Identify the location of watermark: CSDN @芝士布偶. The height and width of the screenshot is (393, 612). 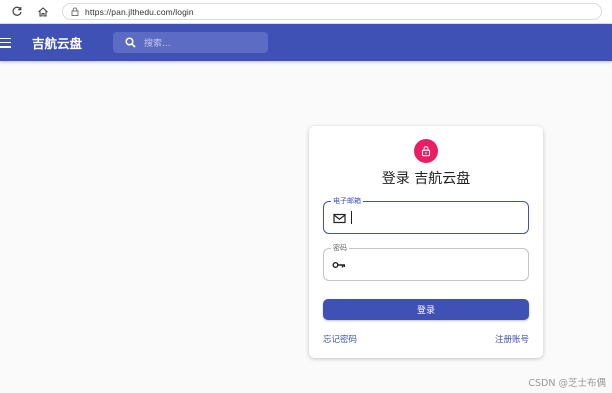
(567, 383).